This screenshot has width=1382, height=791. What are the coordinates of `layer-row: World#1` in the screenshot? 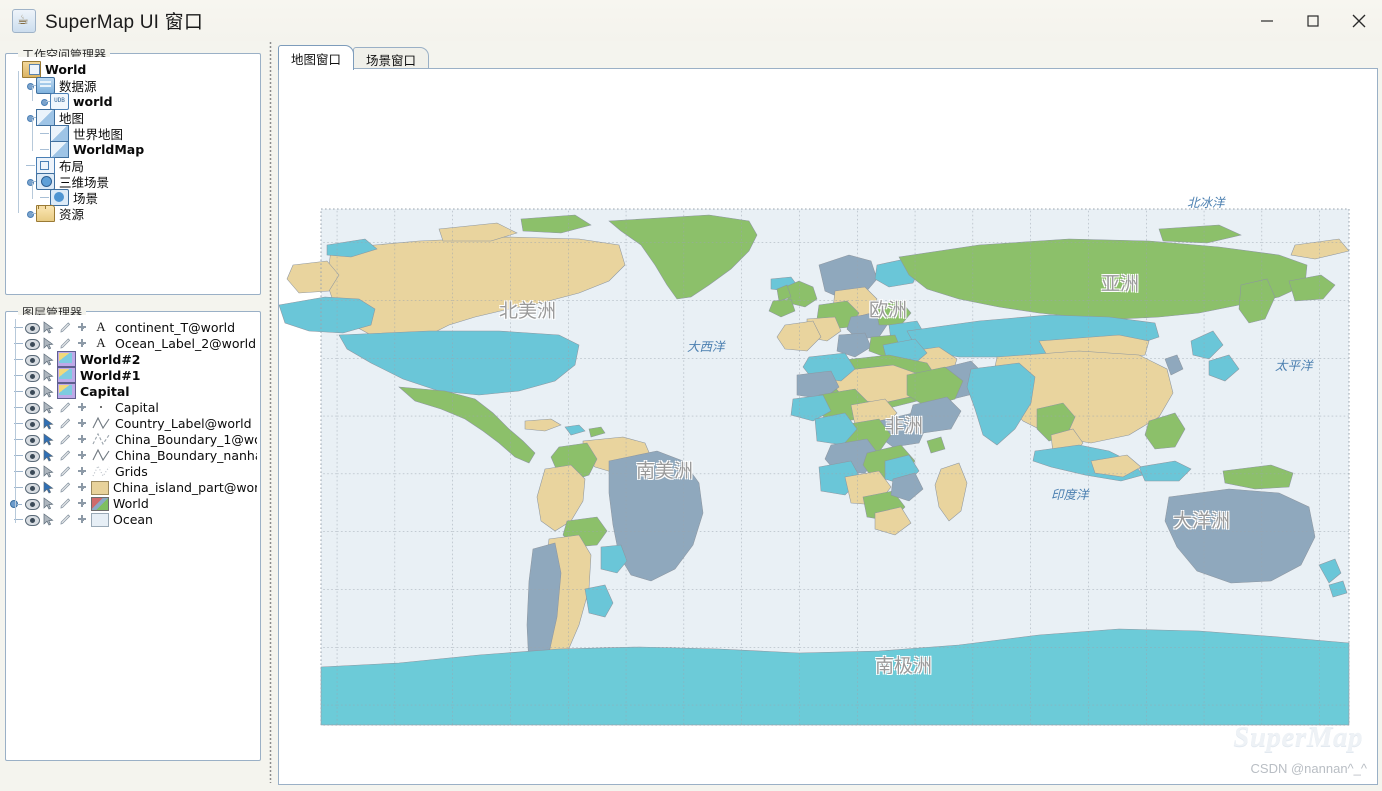 It's located at (133, 375).